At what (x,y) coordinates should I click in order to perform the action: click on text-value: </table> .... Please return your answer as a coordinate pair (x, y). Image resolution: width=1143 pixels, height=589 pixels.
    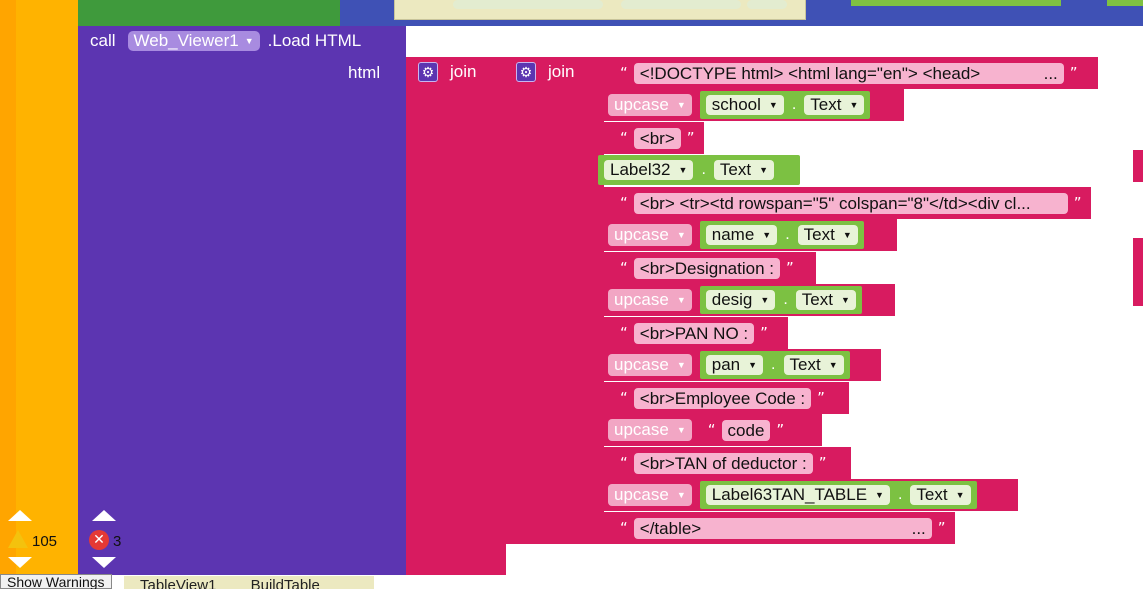
    Looking at the image, I should click on (782, 528).